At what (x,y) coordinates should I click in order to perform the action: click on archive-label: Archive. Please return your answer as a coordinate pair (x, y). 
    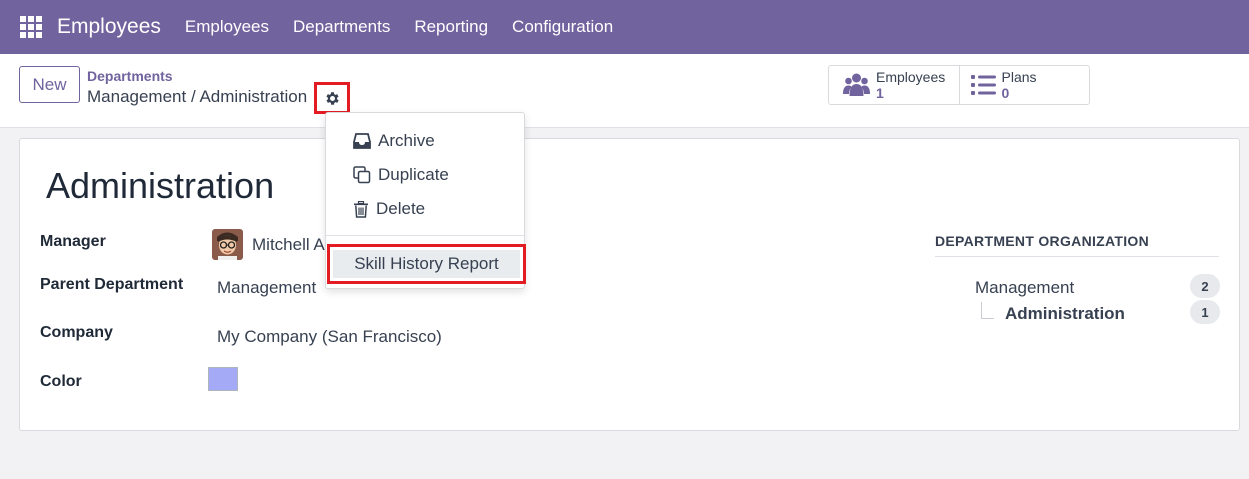
    Looking at the image, I should click on (406, 140).